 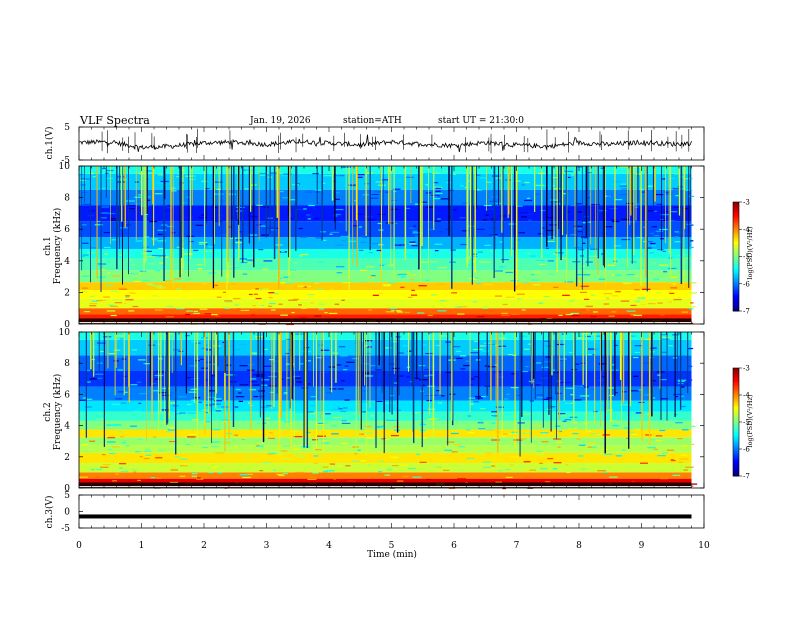 I want to click on c-2-colorbar-cell, so click(x=736, y=369).